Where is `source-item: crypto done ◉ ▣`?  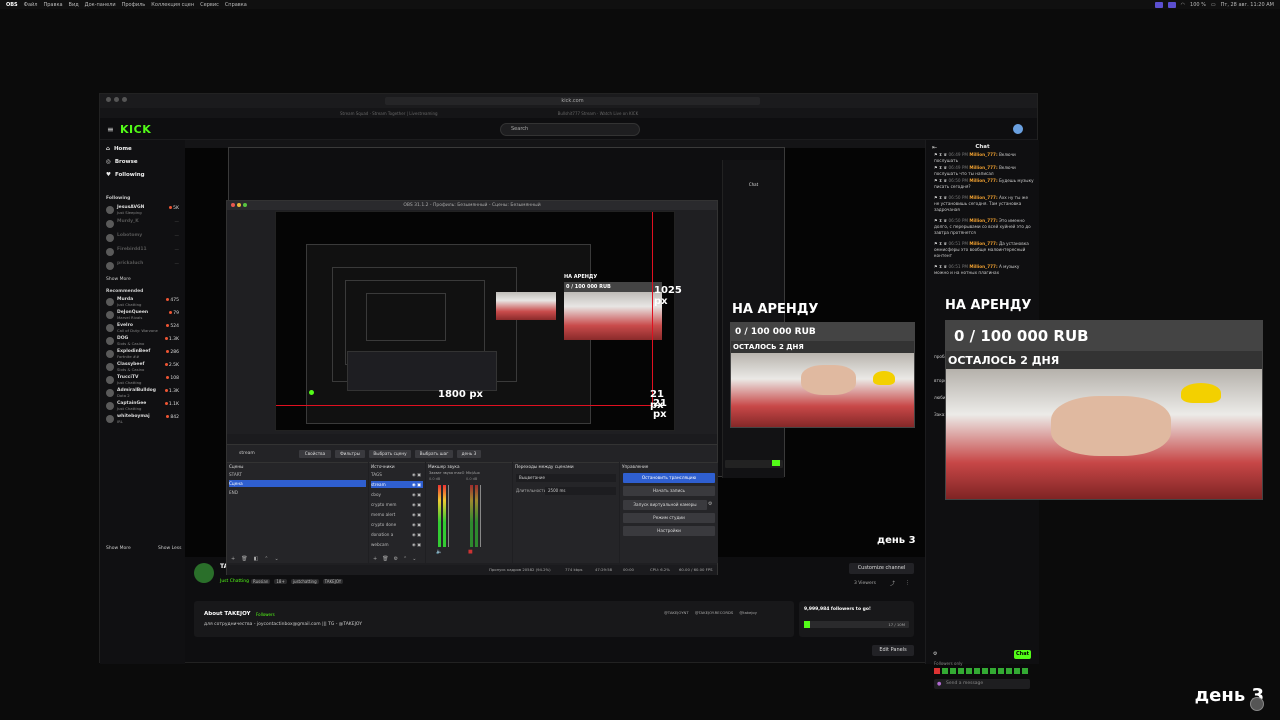 source-item: crypto done ◉ ▣ is located at coordinates (397, 524).